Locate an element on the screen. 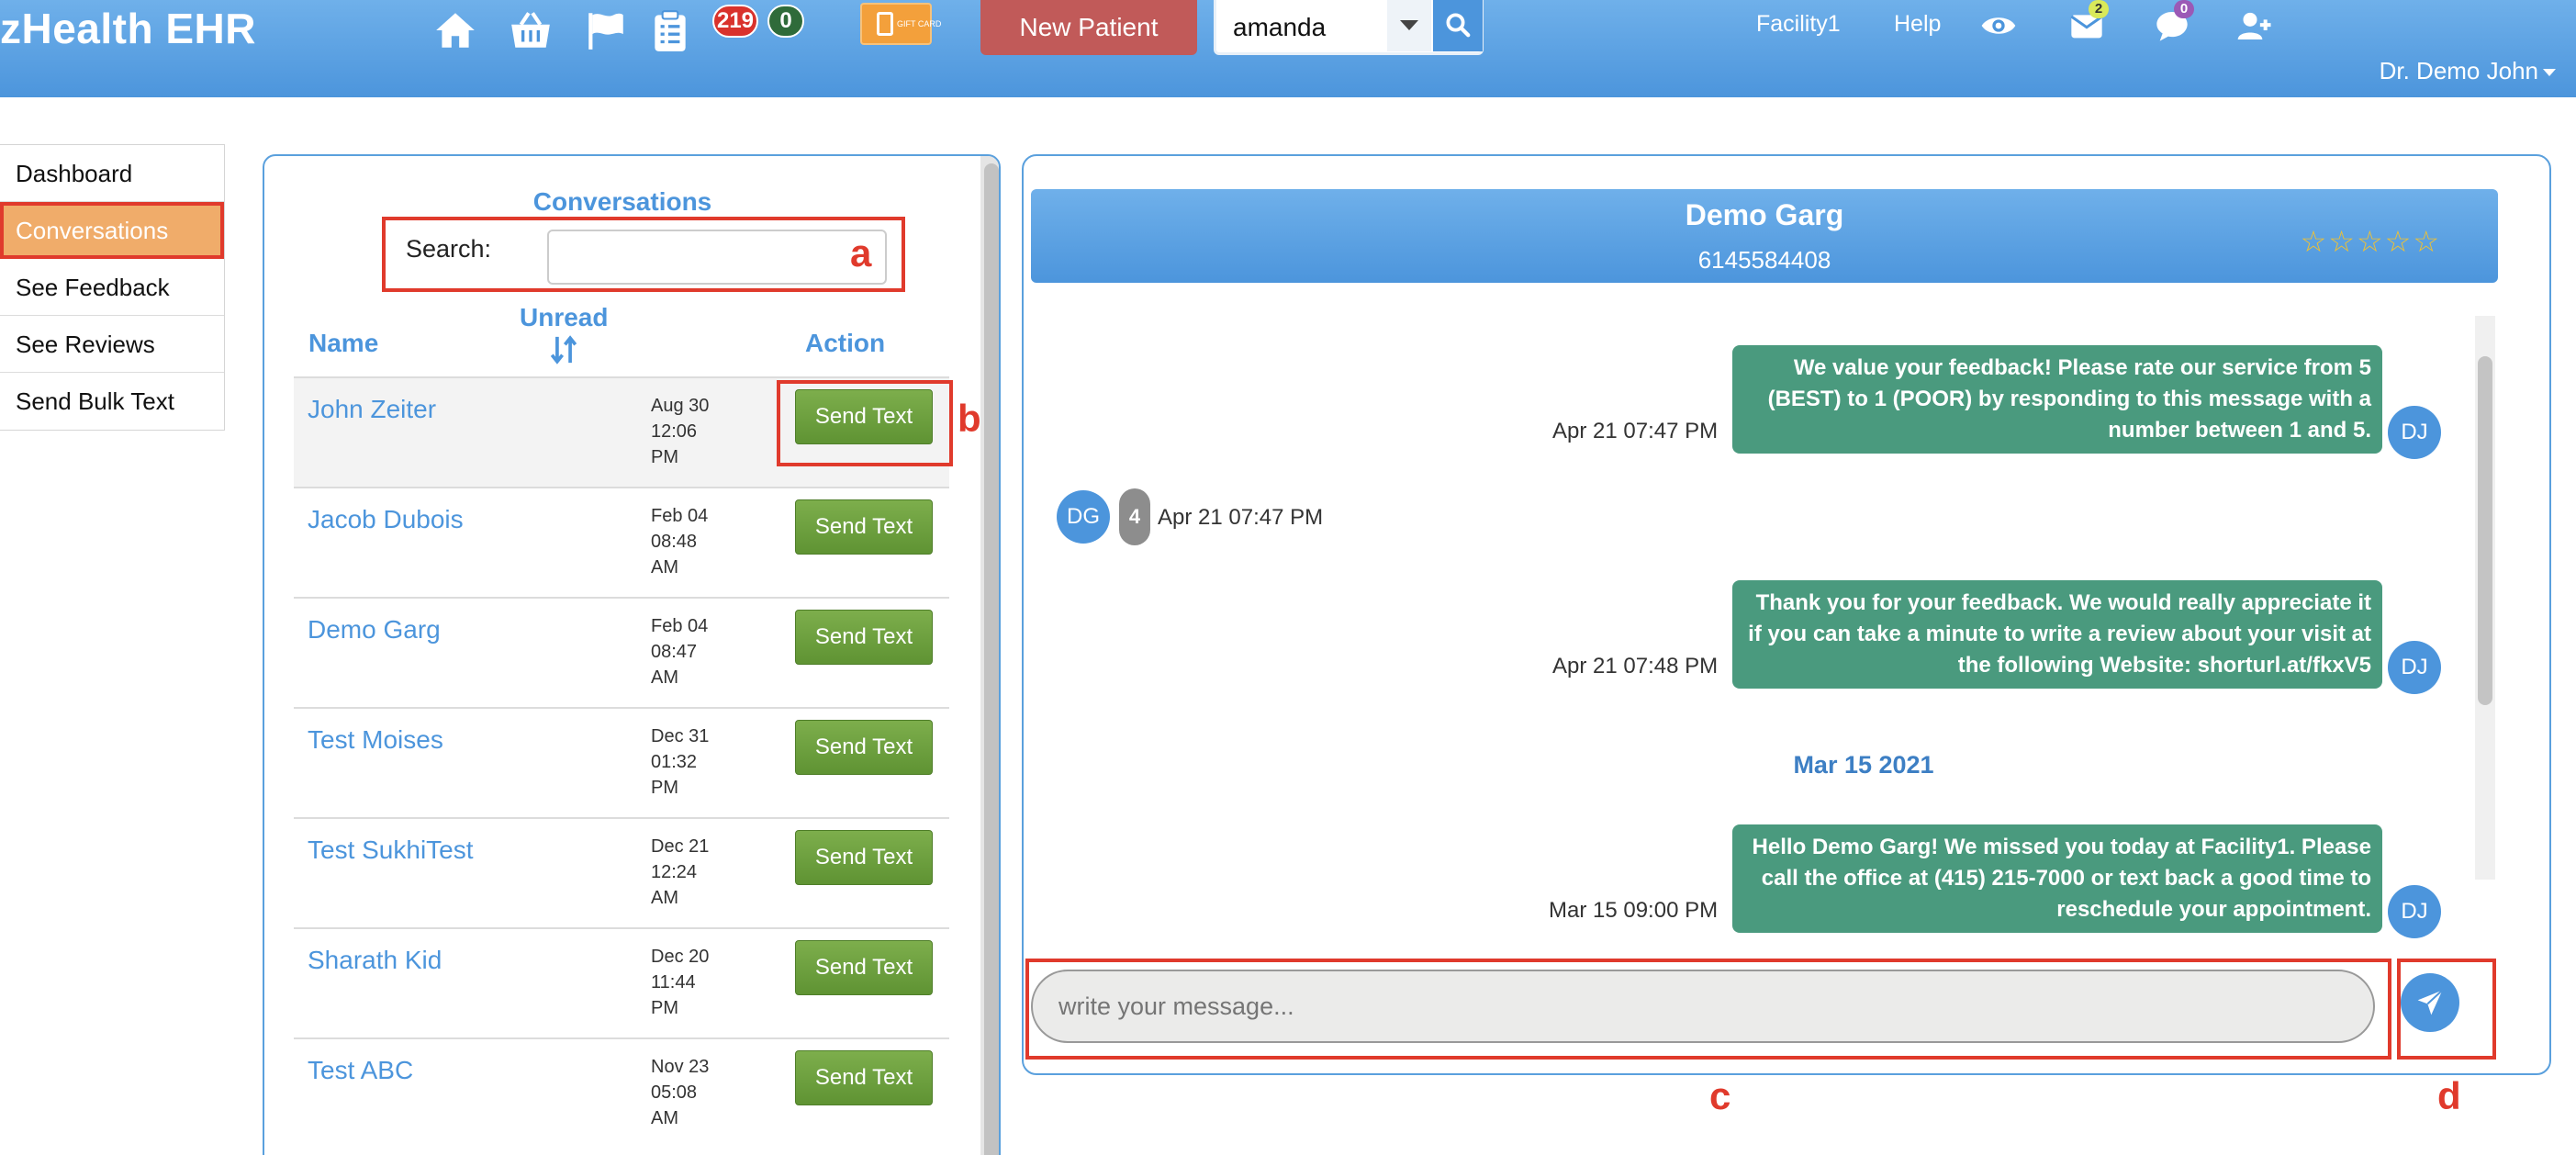 This screenshot has width=2576, height=1155. mail-count-badge: 2 is located at coordinates (2099, 9).